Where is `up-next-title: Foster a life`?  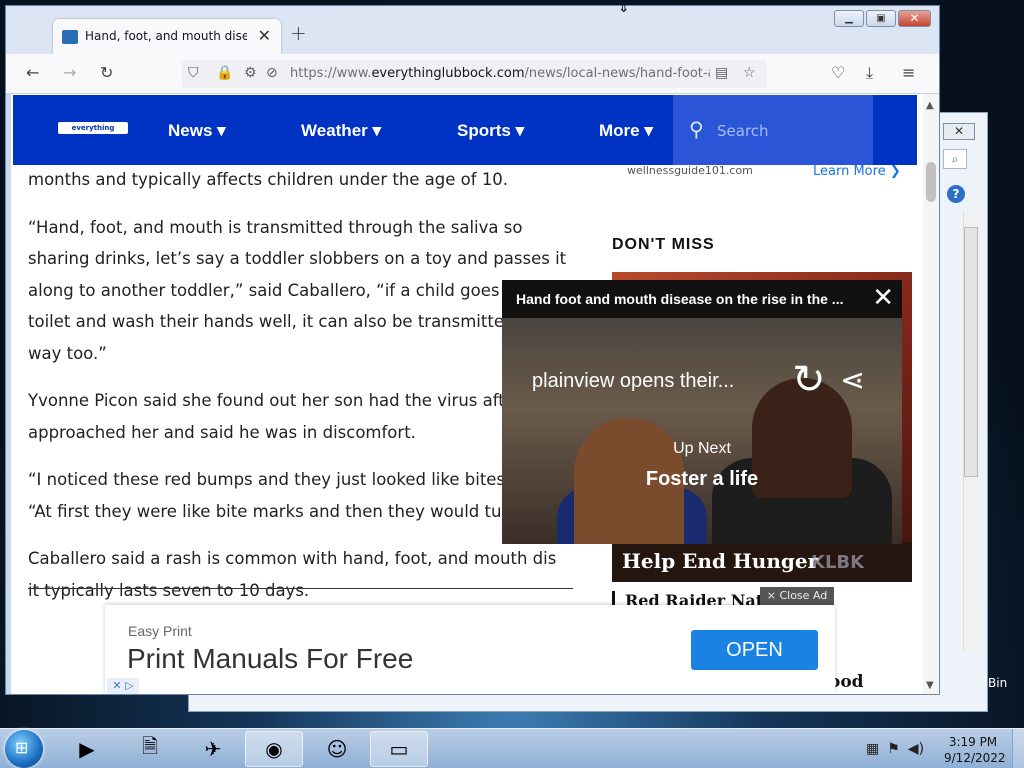 up-next-title: Foster a life is located at coordinates (702, 479).